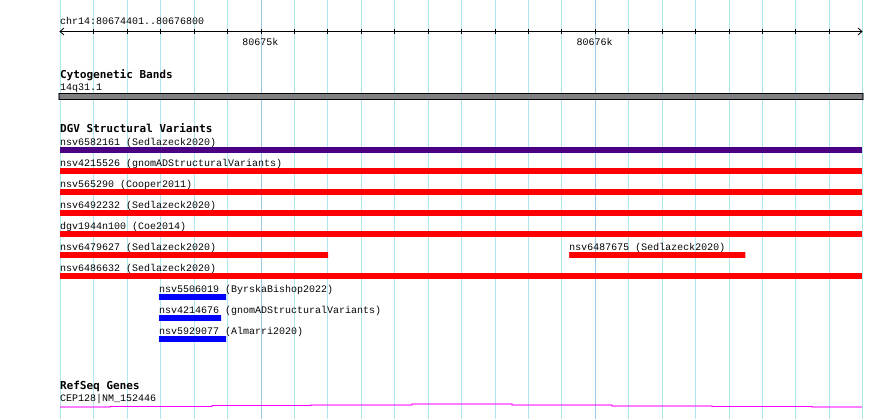  I want to click on feature-label: nsv6492232 (Sedlazeck2020), so click(138, 206).